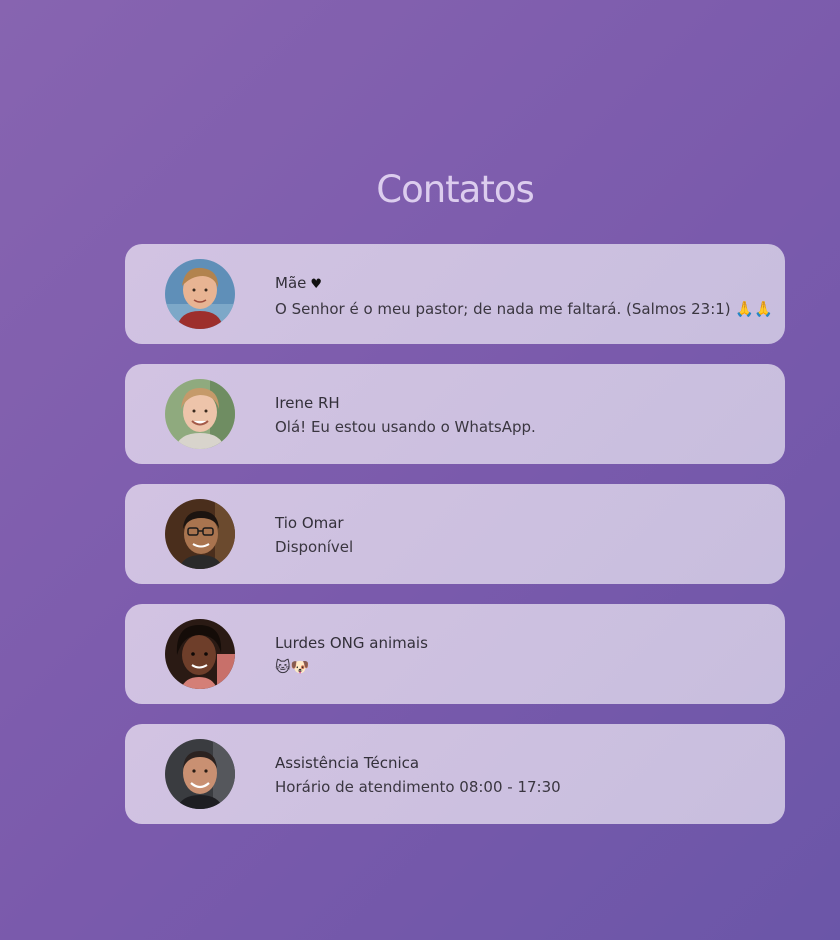 The image size is (840, 940). I want to click on page-title: Contatos, so click(455, 189).